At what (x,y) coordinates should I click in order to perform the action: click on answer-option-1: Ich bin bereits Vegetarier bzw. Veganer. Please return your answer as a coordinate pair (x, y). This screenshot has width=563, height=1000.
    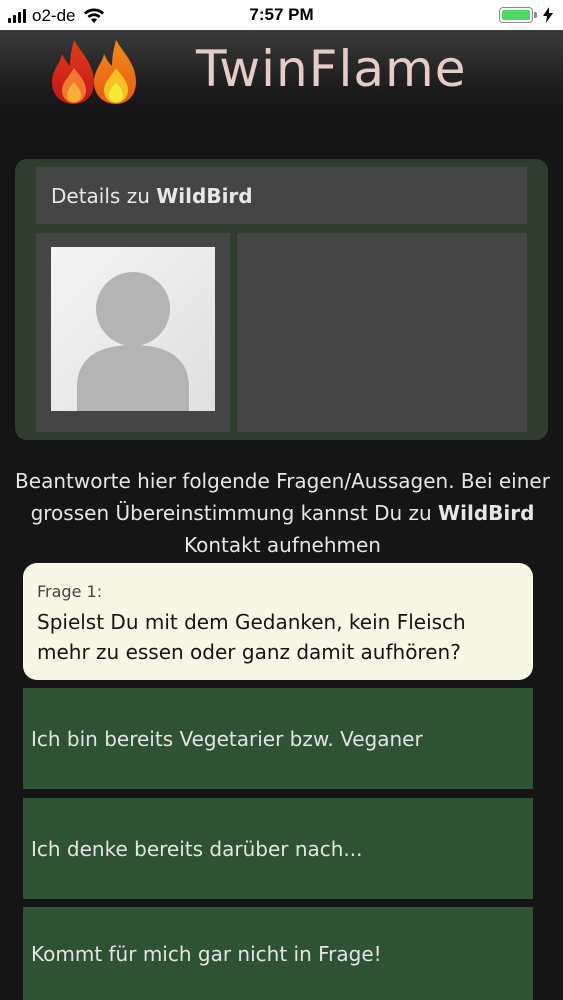
    Looking at the image, I should click on (278, 738).